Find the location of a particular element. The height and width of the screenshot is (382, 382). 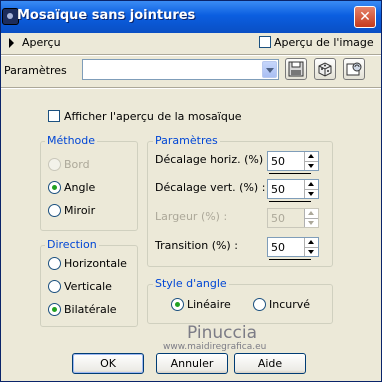

save-preset-icon is located at coordinates (296, 69).